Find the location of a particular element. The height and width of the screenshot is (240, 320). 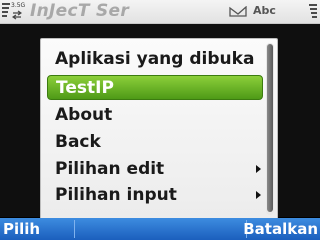

data-transfer-icon is located at coordinates (17, 15).